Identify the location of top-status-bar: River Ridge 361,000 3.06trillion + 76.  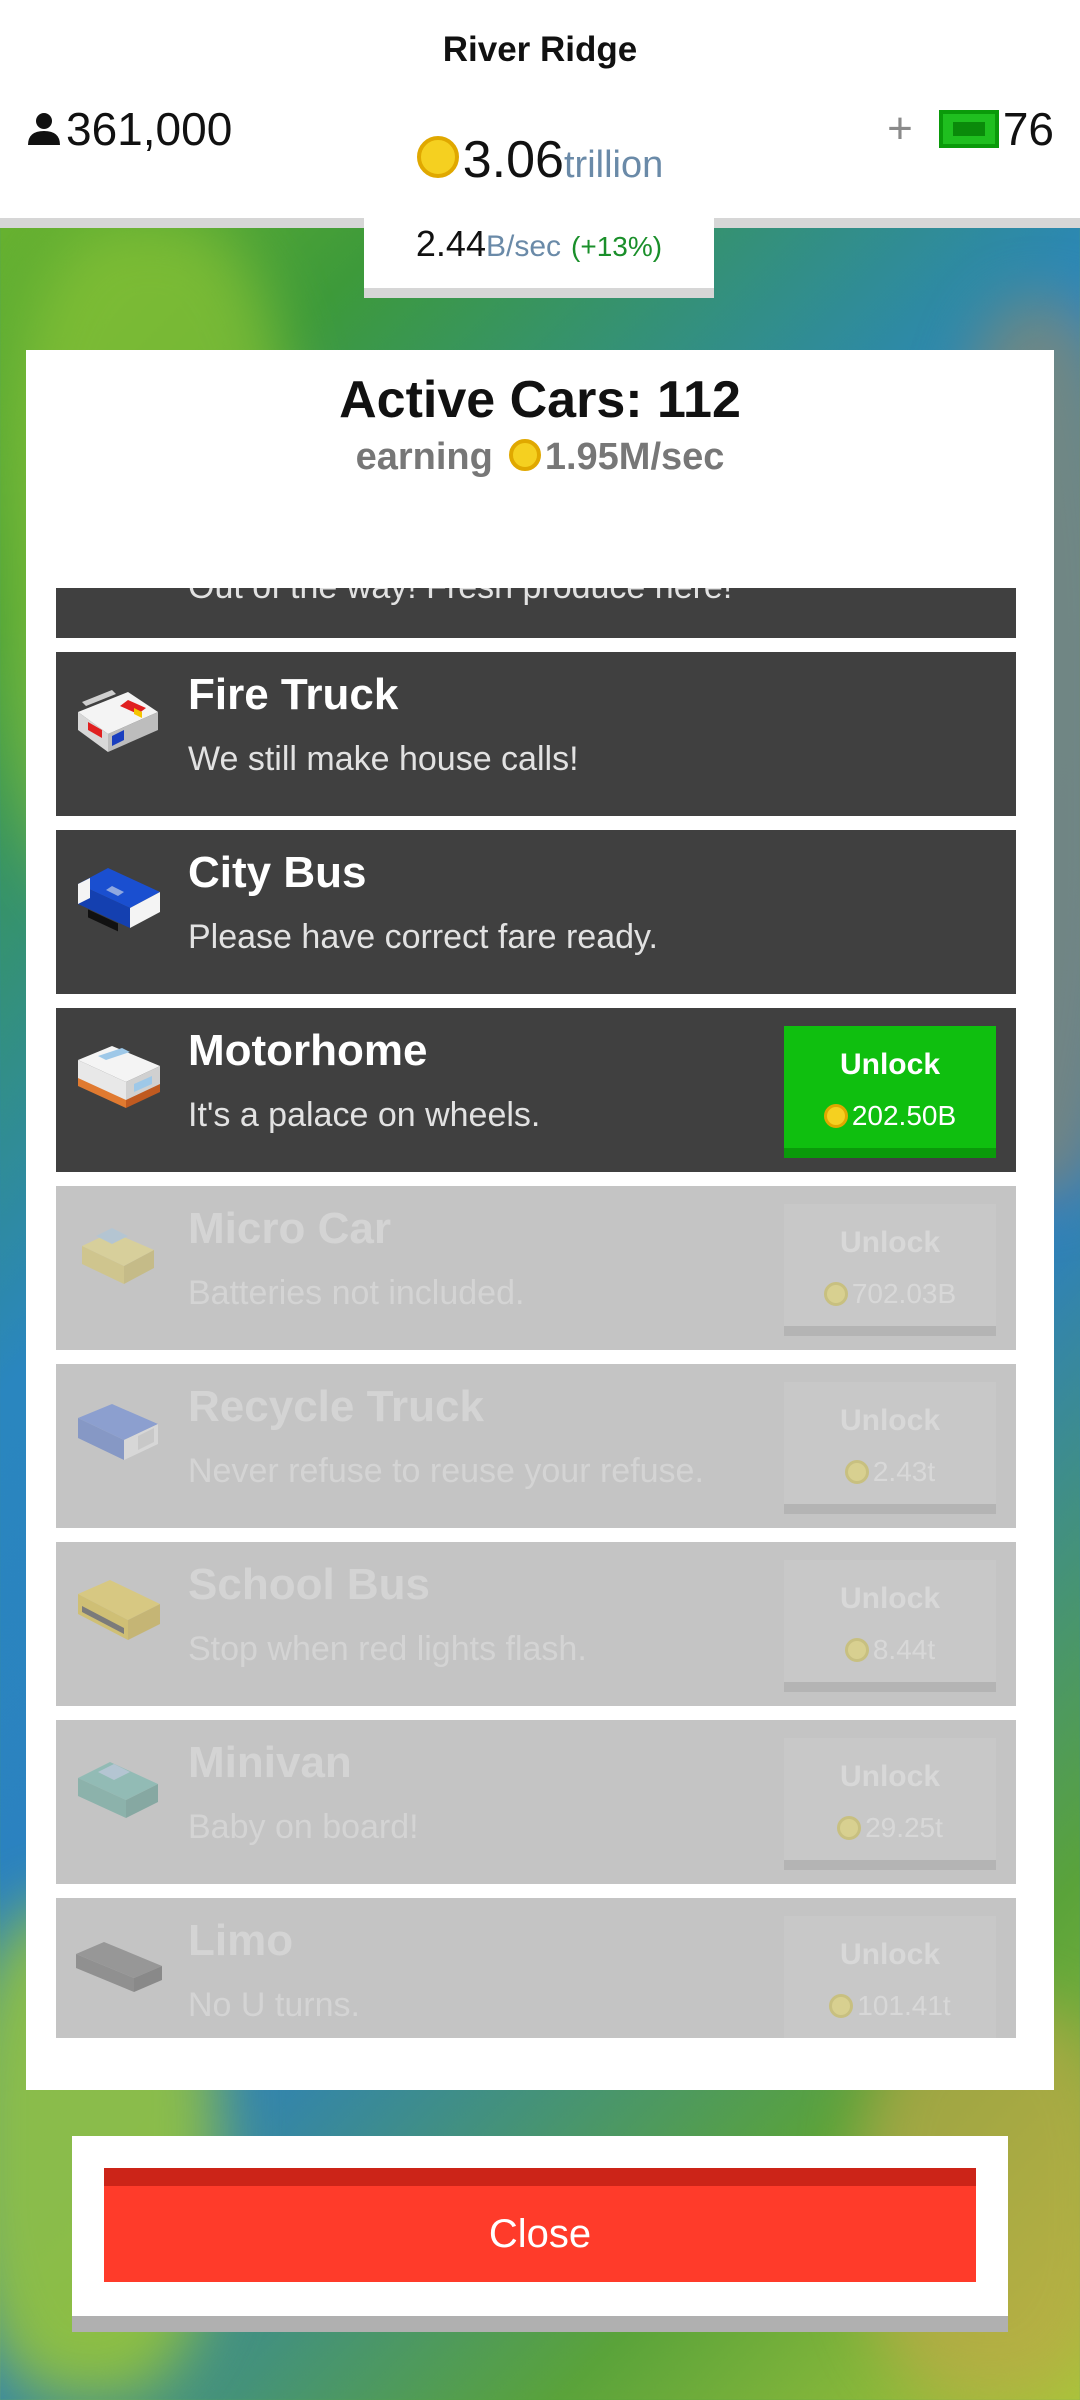
(540, 114).